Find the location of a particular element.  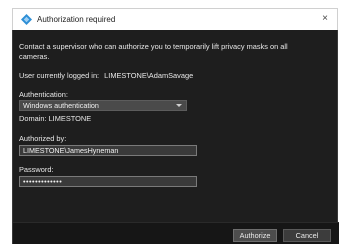

cancel-button: Cancel is located at coordinates (307, 235).